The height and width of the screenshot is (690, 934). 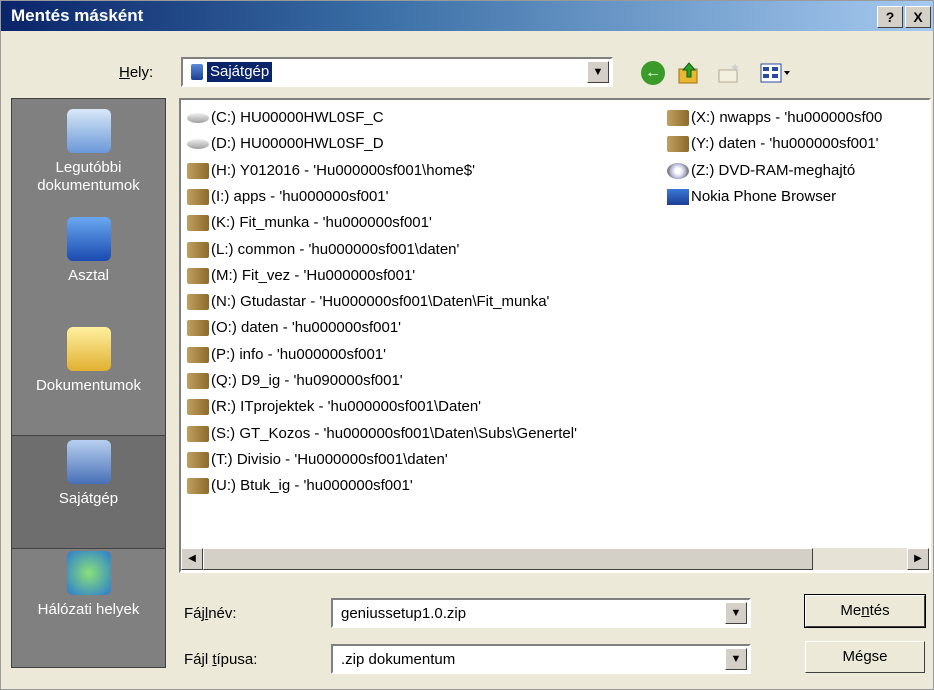 What do you see at coordinates (541, 613) in the screenshot?
I see `filename-input: geniussetup1.0.zip ▼` at bounding box center [541, 613].